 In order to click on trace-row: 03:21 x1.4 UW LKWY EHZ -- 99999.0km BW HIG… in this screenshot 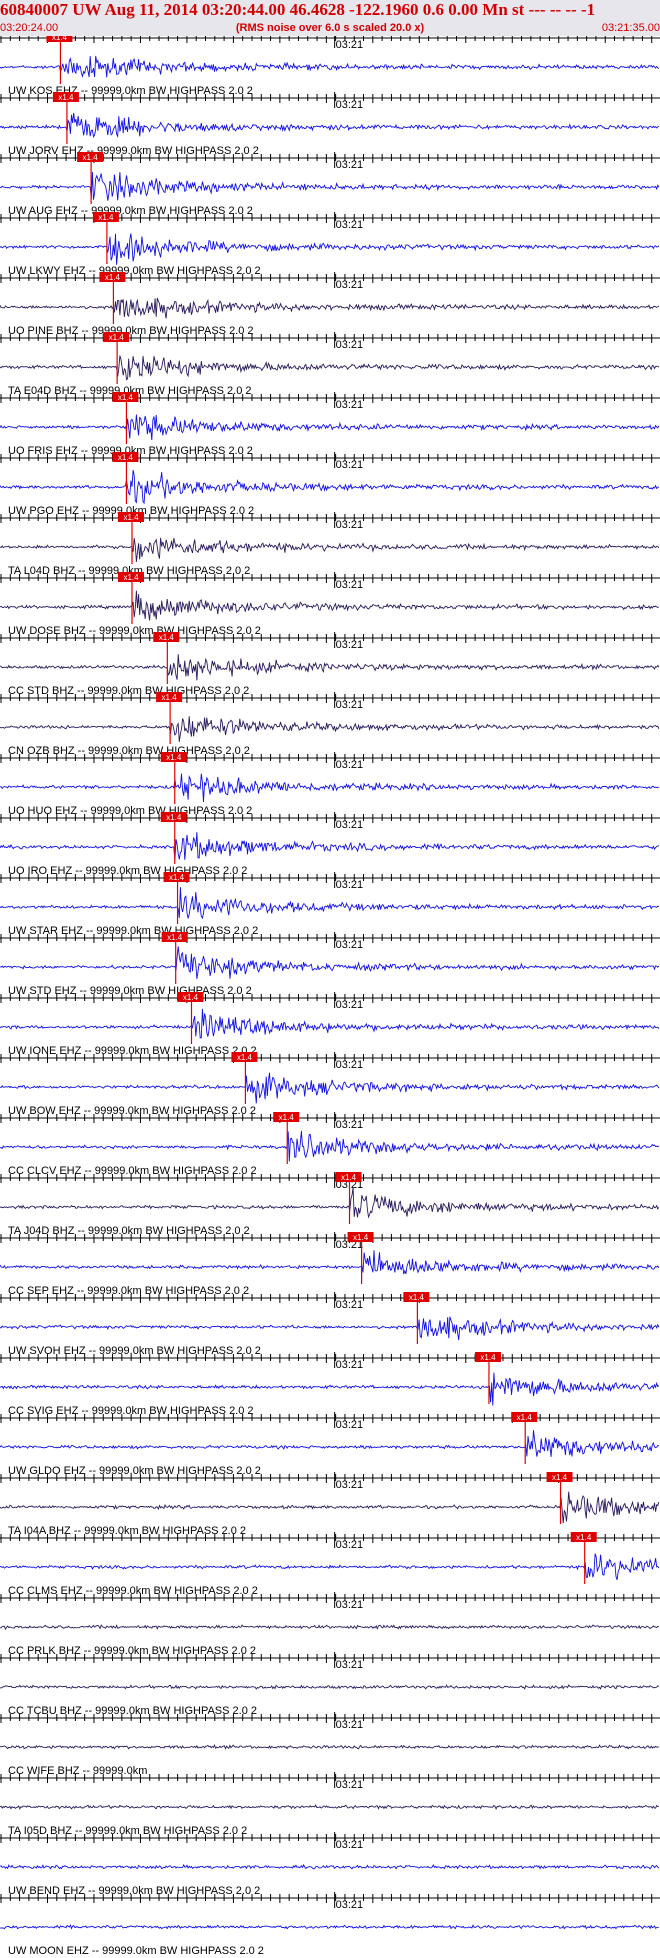, I will do `click(330, 244)`.